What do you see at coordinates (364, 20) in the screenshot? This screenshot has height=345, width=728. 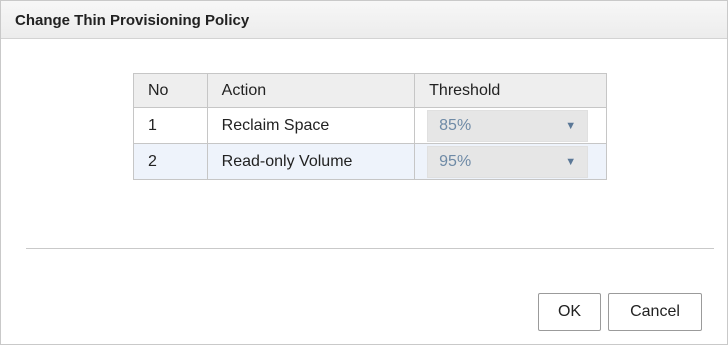 I see `dialog-title-bar: Change Thin Provisioning Policy` at bounding box center [364, 20].